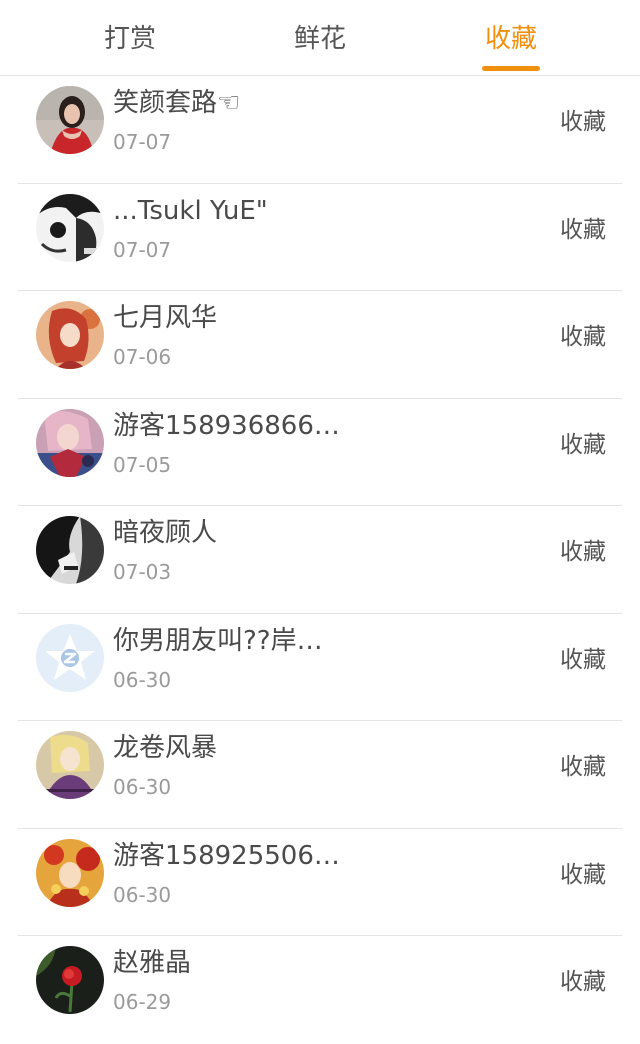  Describe the element at coordinates (165, 748) in the screenshot. I see `user-name: 龙卷风暴` at that location.